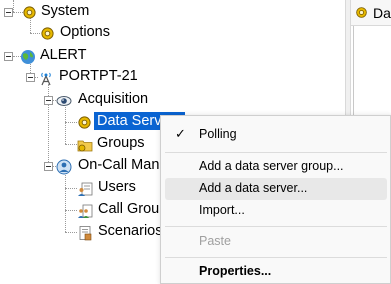 The width and height of the screenshot is (391, 284). What do you see at coordinates (218, 134) in the screenshot?
I see `menu-item-label: Polling` at bounding box center [218, 134].